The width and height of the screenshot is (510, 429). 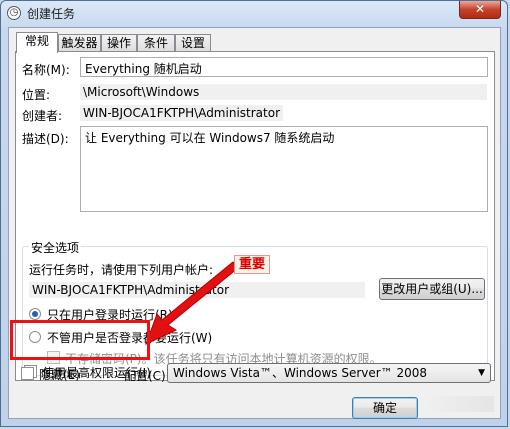 I want to click on highlight-box, so click(x=80, y=340).